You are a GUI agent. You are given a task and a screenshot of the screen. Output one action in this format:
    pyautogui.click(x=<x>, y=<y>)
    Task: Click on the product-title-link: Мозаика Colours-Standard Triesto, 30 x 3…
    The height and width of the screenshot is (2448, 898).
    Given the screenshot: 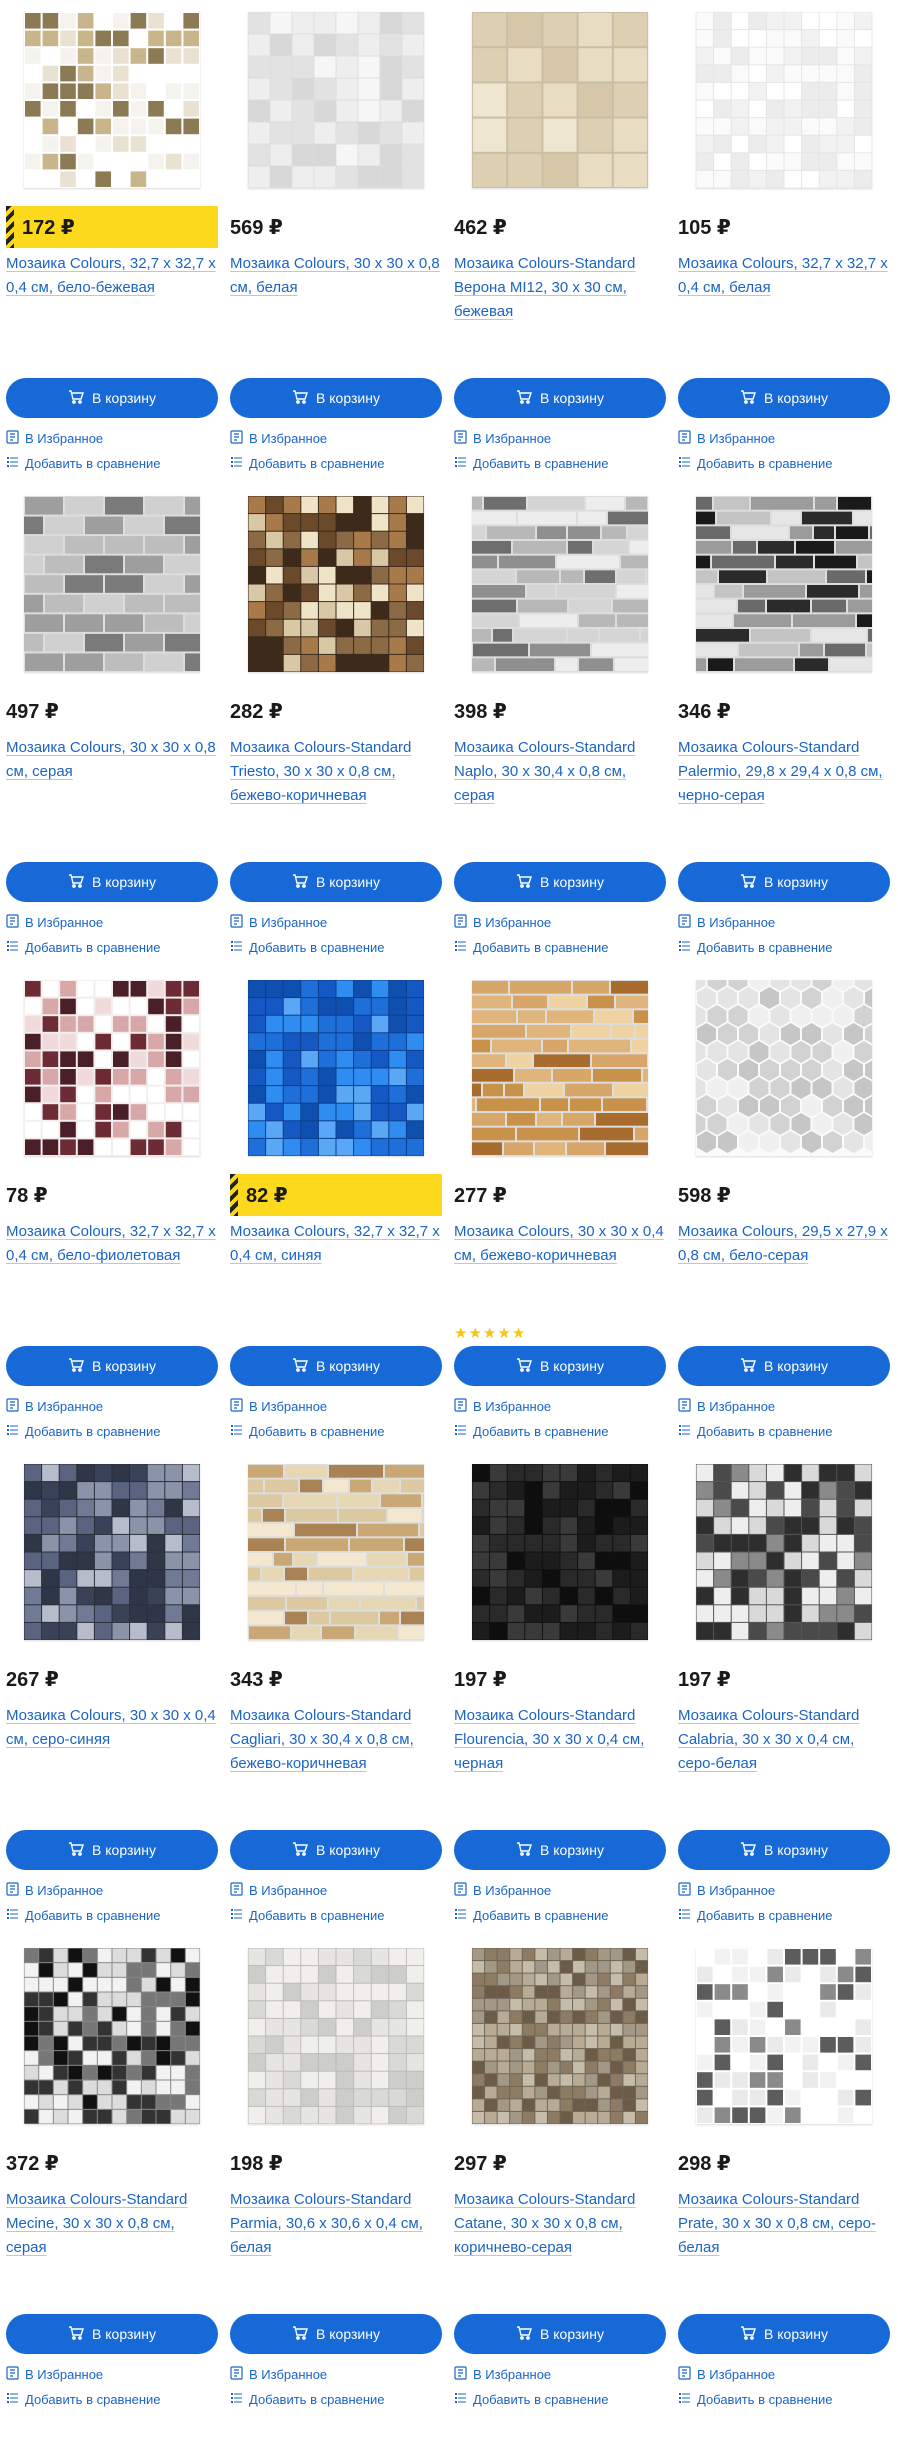 What is the action you would take?
    pyautogui.click(x=336, y=772)
    